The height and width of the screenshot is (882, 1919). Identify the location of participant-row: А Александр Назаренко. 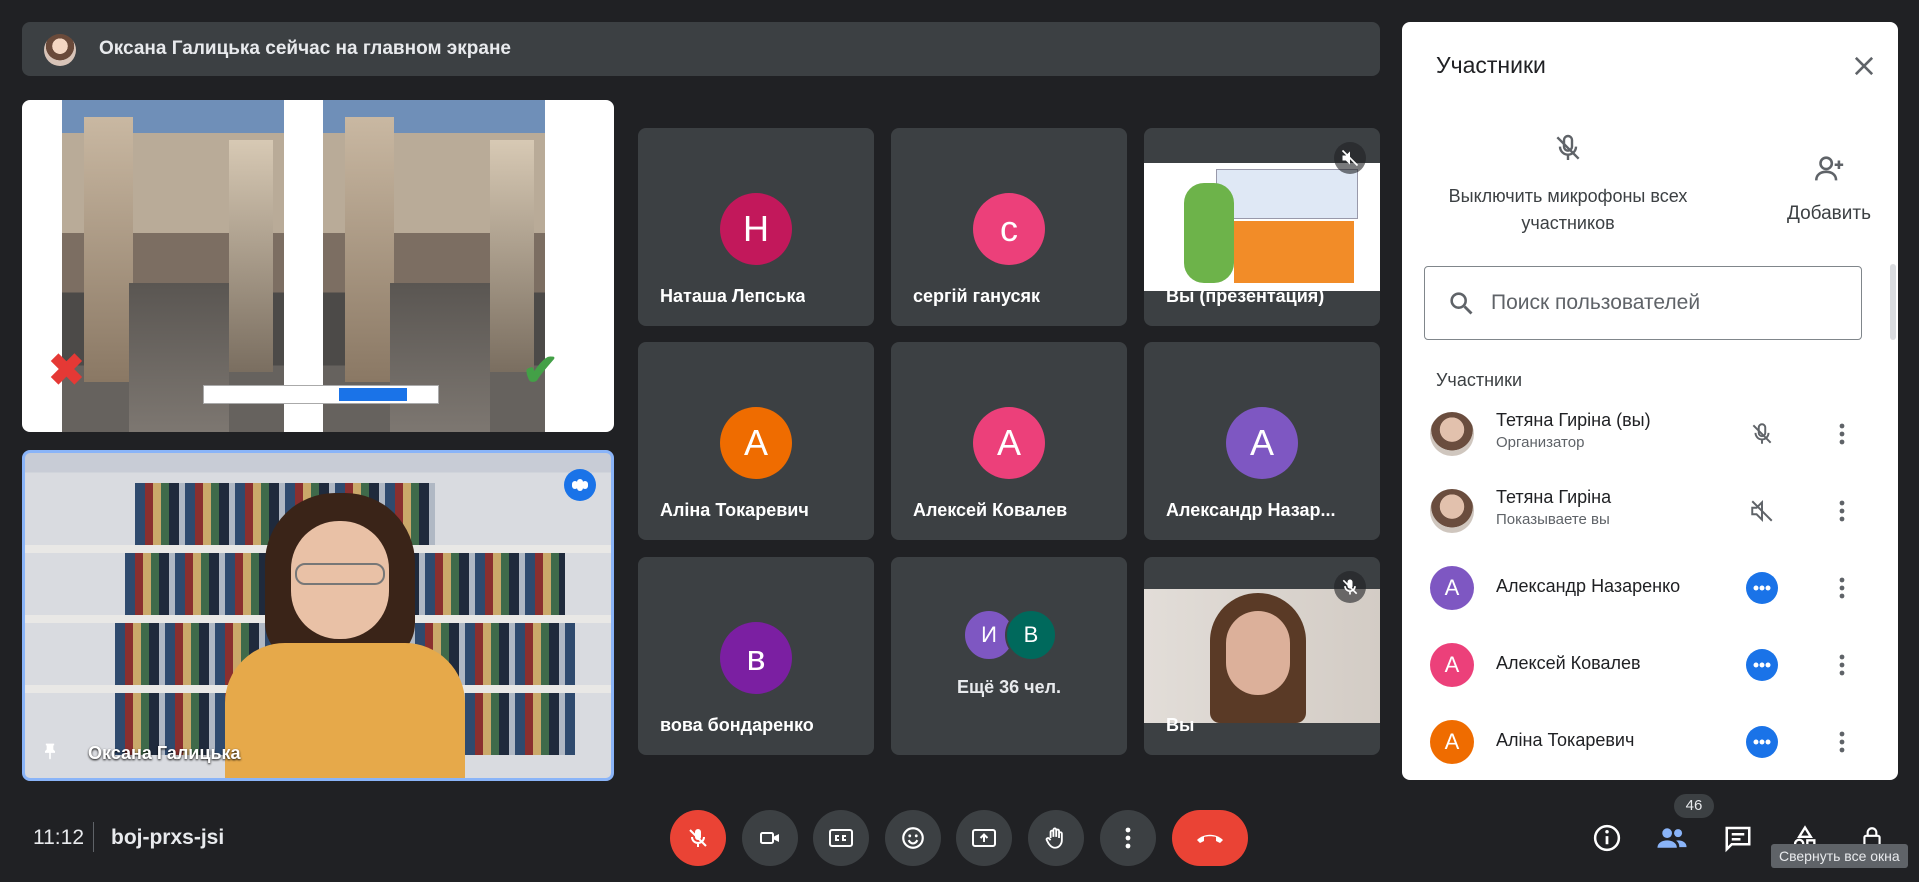
(1650, 586).